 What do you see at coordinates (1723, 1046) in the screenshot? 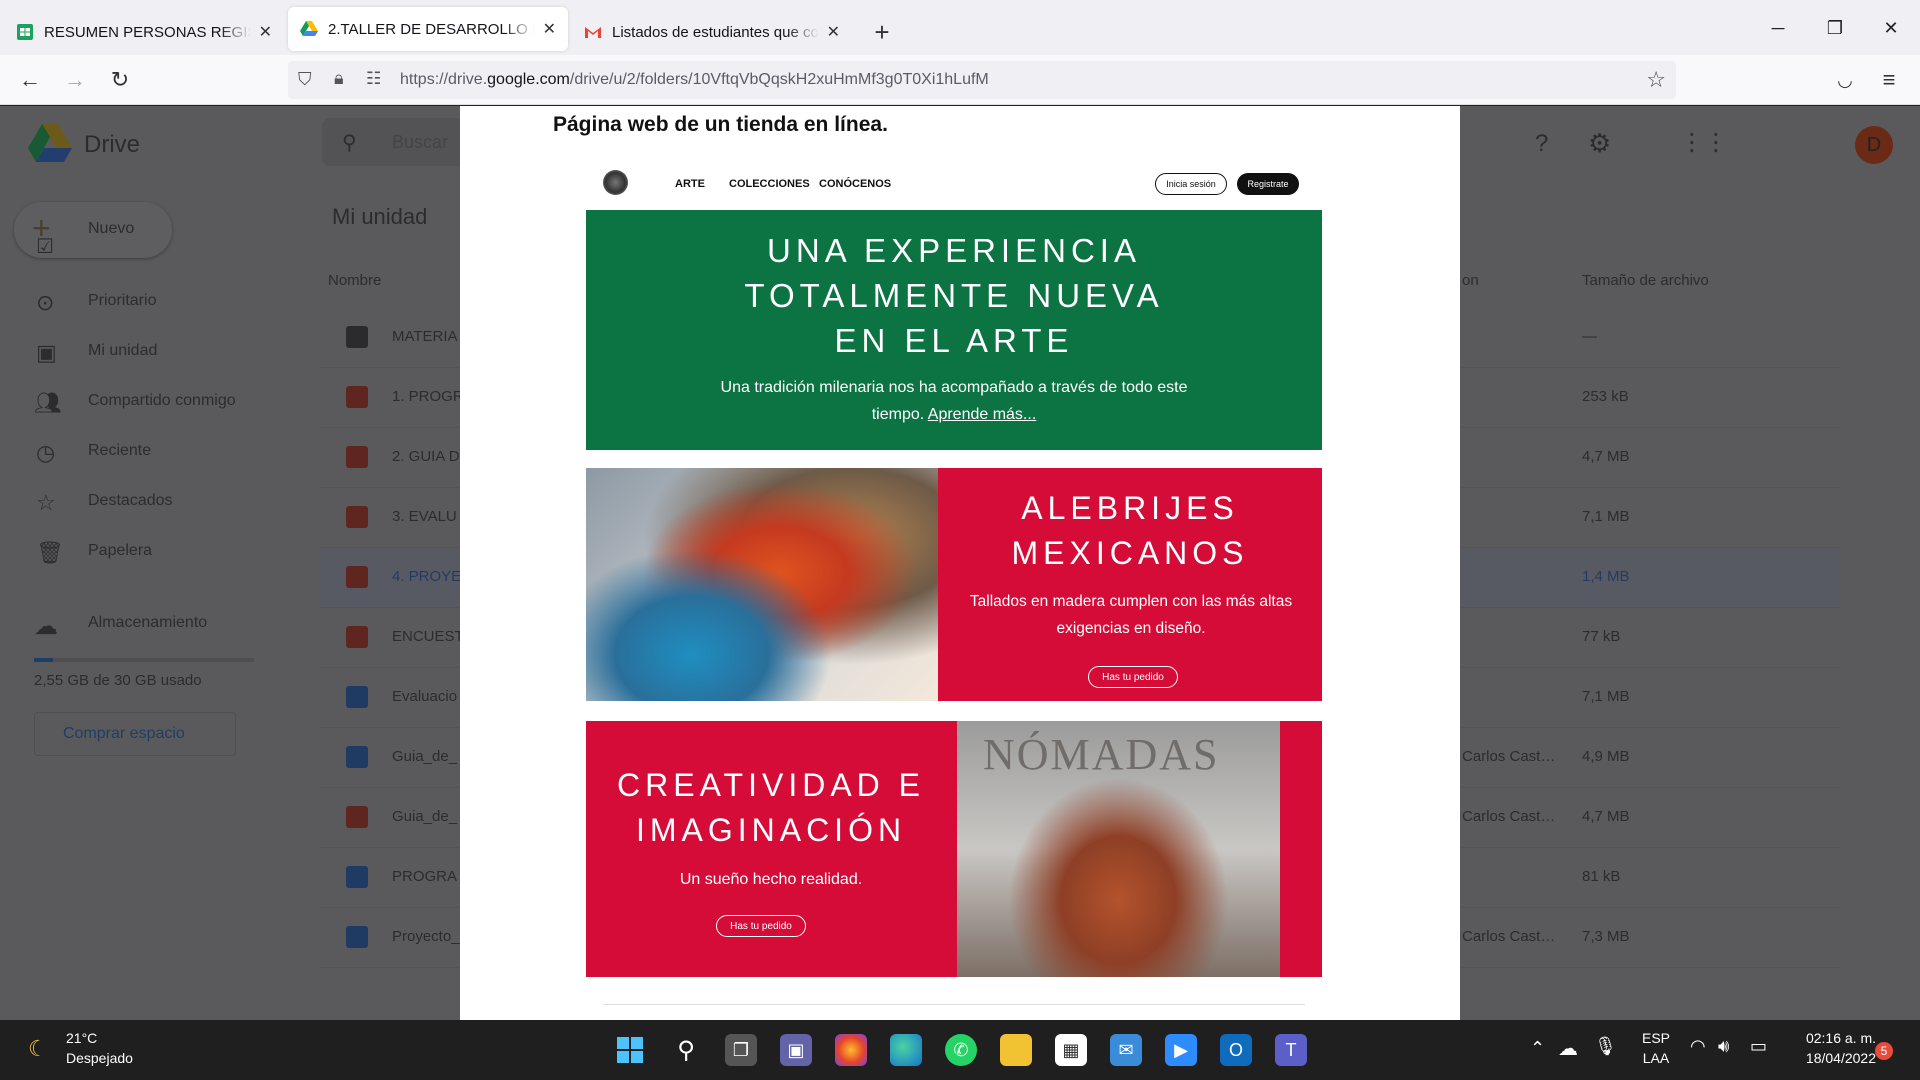
I see `volume-icon: 🔊︎` at bounding box center [1723, 1046].